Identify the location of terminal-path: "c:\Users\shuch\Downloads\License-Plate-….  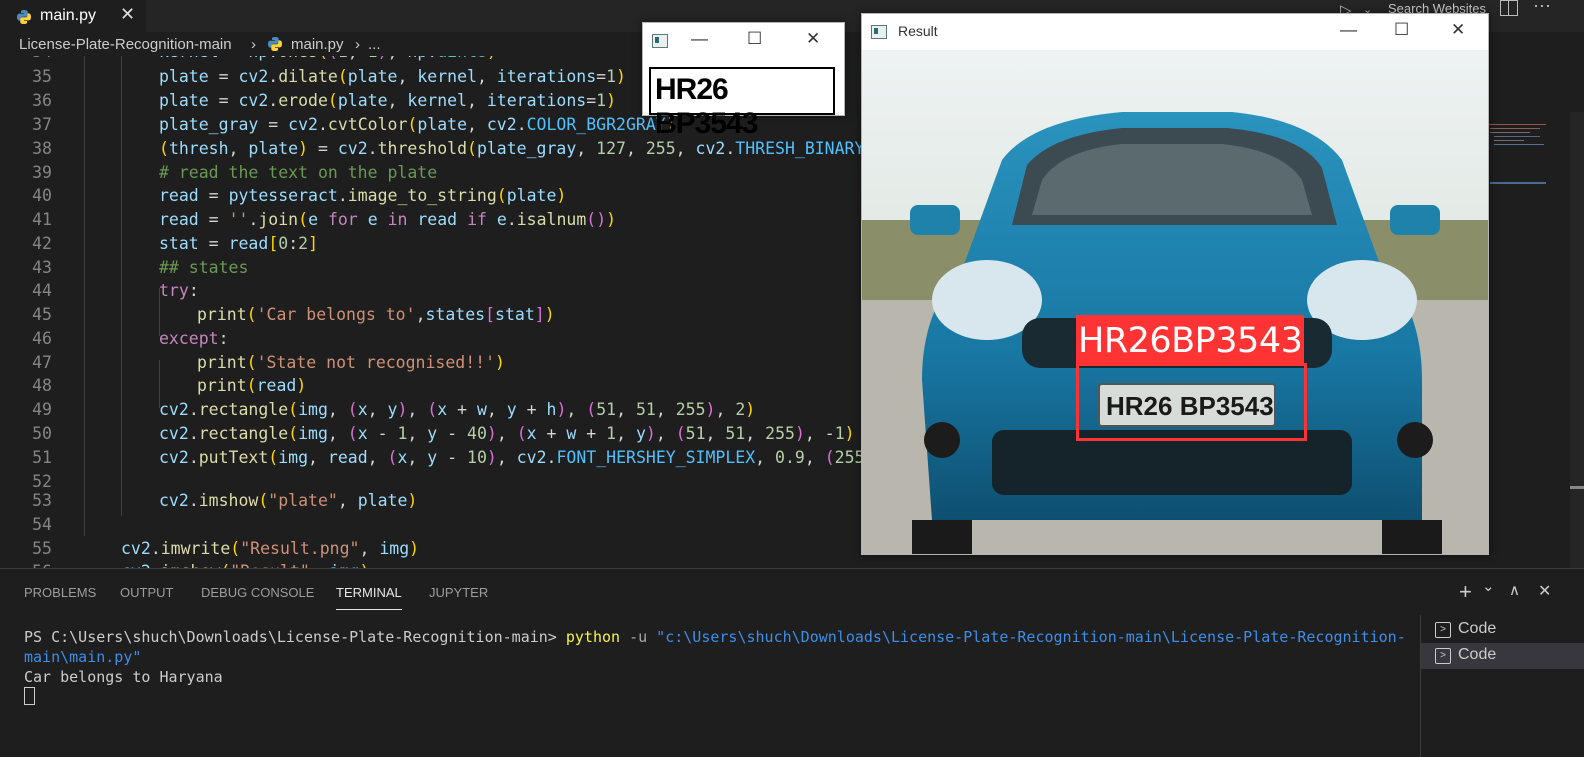
(1031, 637).